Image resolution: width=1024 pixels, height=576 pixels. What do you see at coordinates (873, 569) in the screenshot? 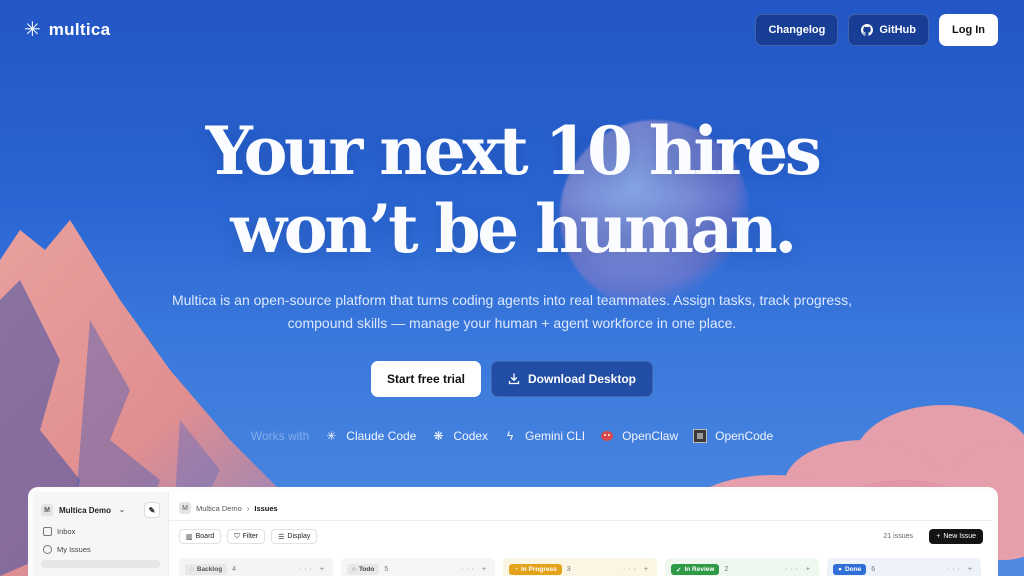
I see `column-count: 6` at bounding box center [873, 569].